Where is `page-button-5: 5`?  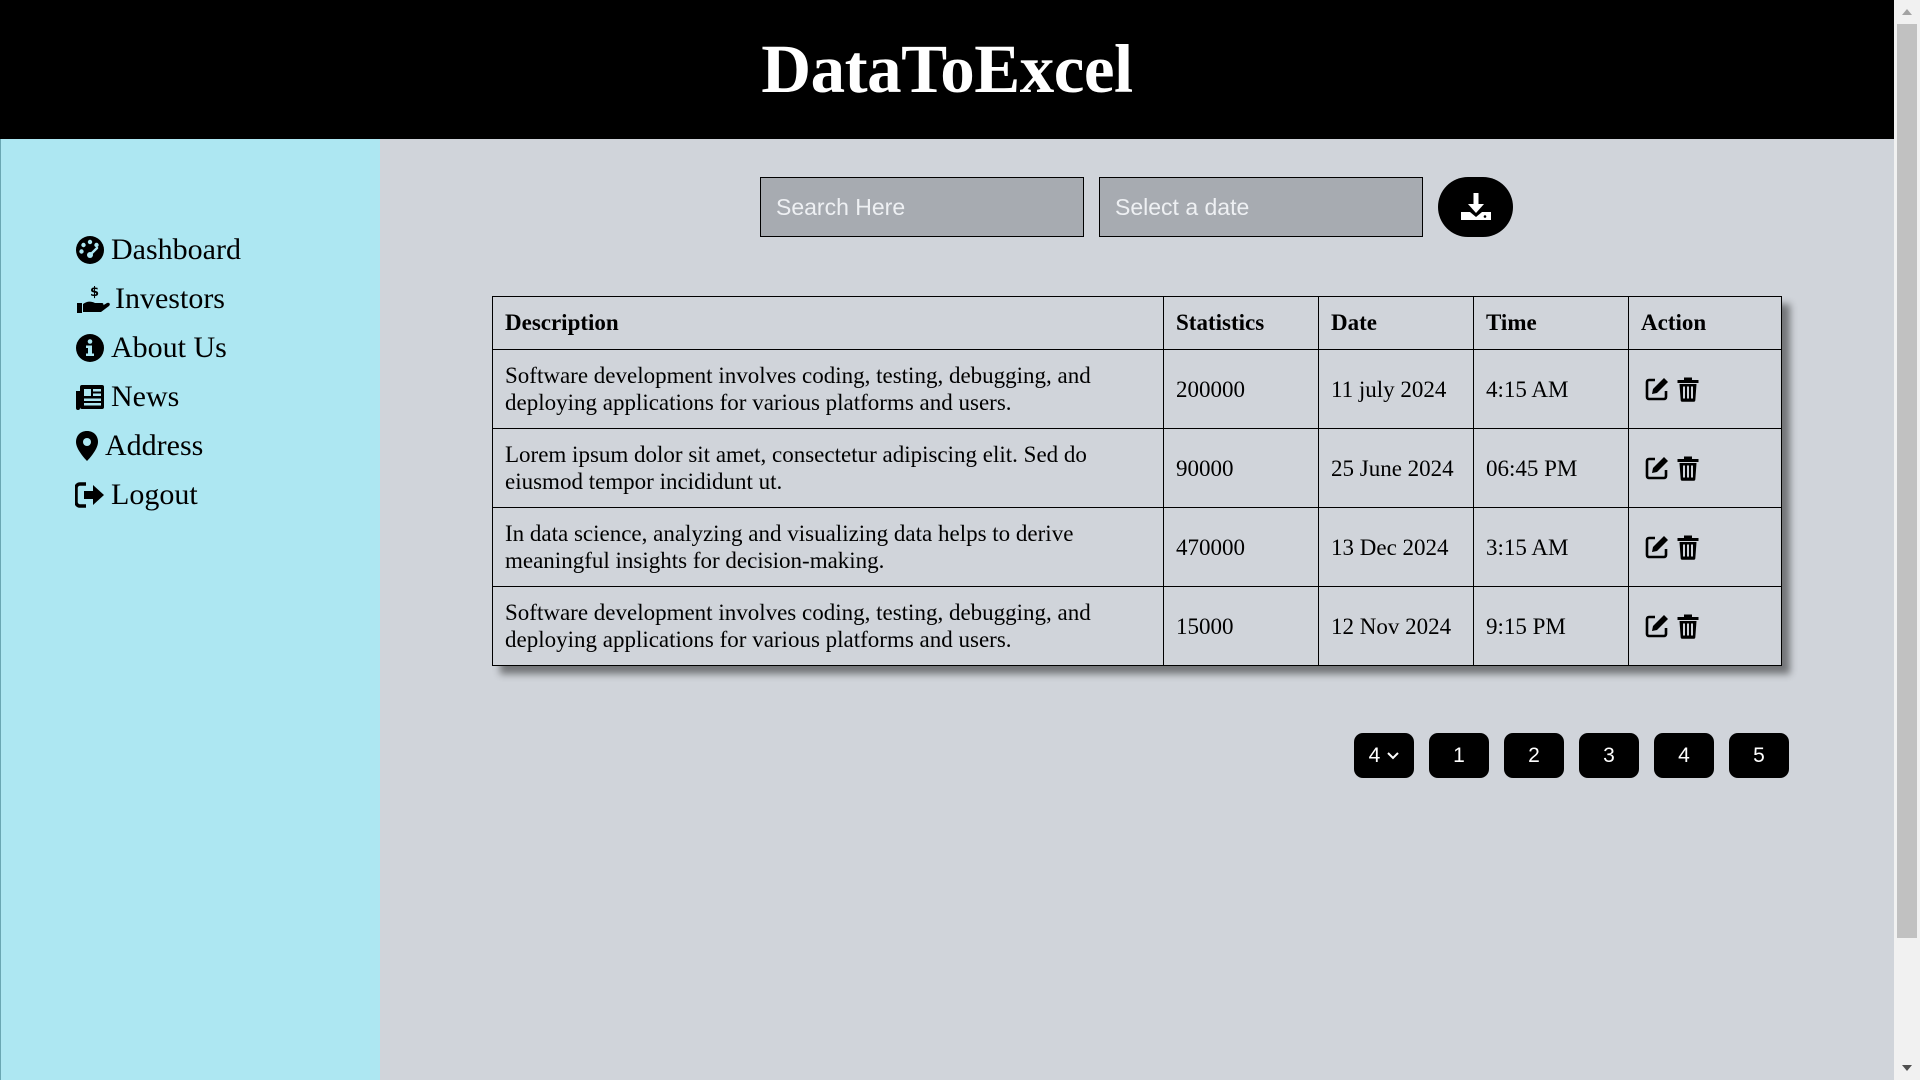 page-button-5: 5 is located at coordinates (1759, 755).